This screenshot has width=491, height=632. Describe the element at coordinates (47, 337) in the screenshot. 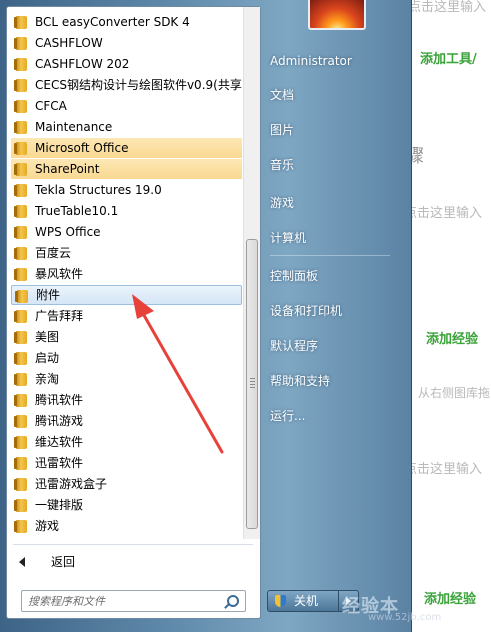

I see `program-folder-label: 美图` at that location.